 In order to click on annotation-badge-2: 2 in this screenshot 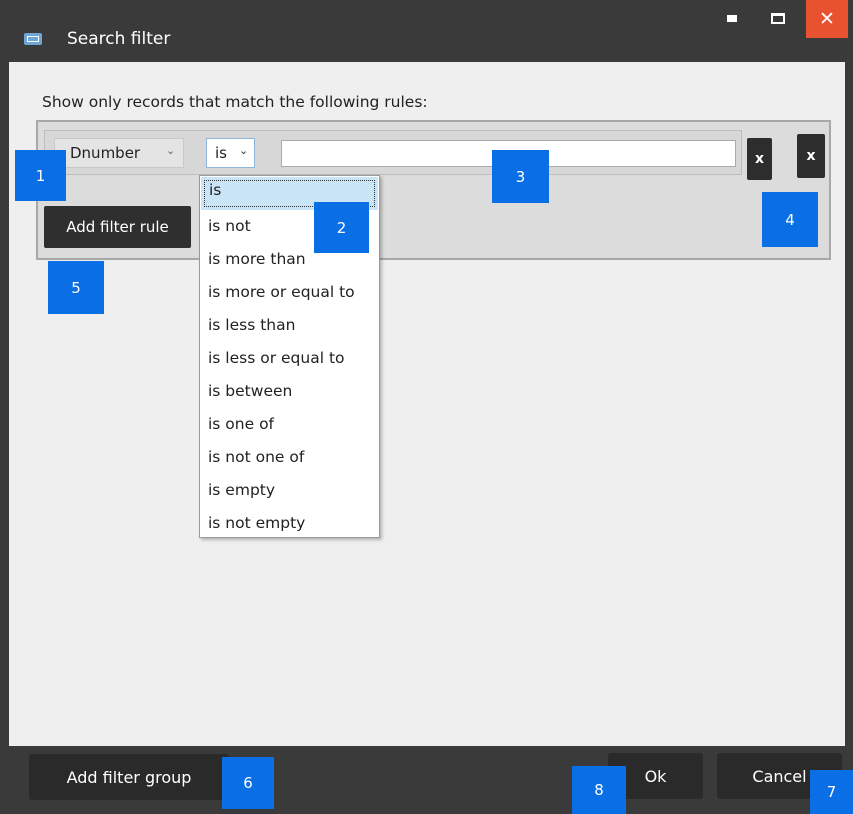, I will do `click(341, 227)`.